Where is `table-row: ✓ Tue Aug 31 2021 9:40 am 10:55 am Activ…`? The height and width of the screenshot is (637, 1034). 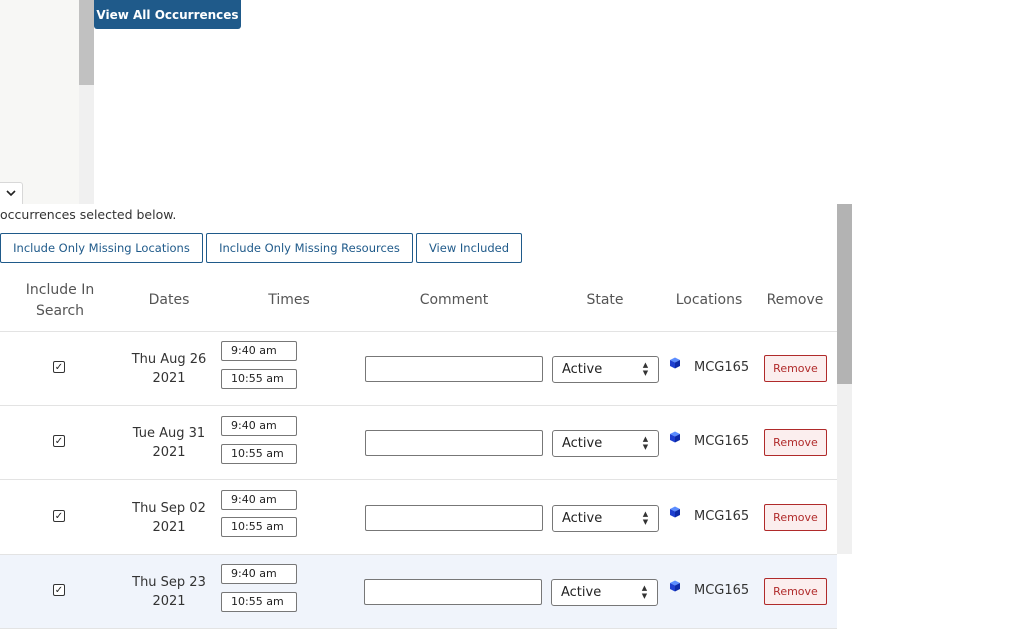
table-row: ✓ Tue Aug 31 2021 9:40 am 10:55 am Activ… is located at coordinates (418, 443).